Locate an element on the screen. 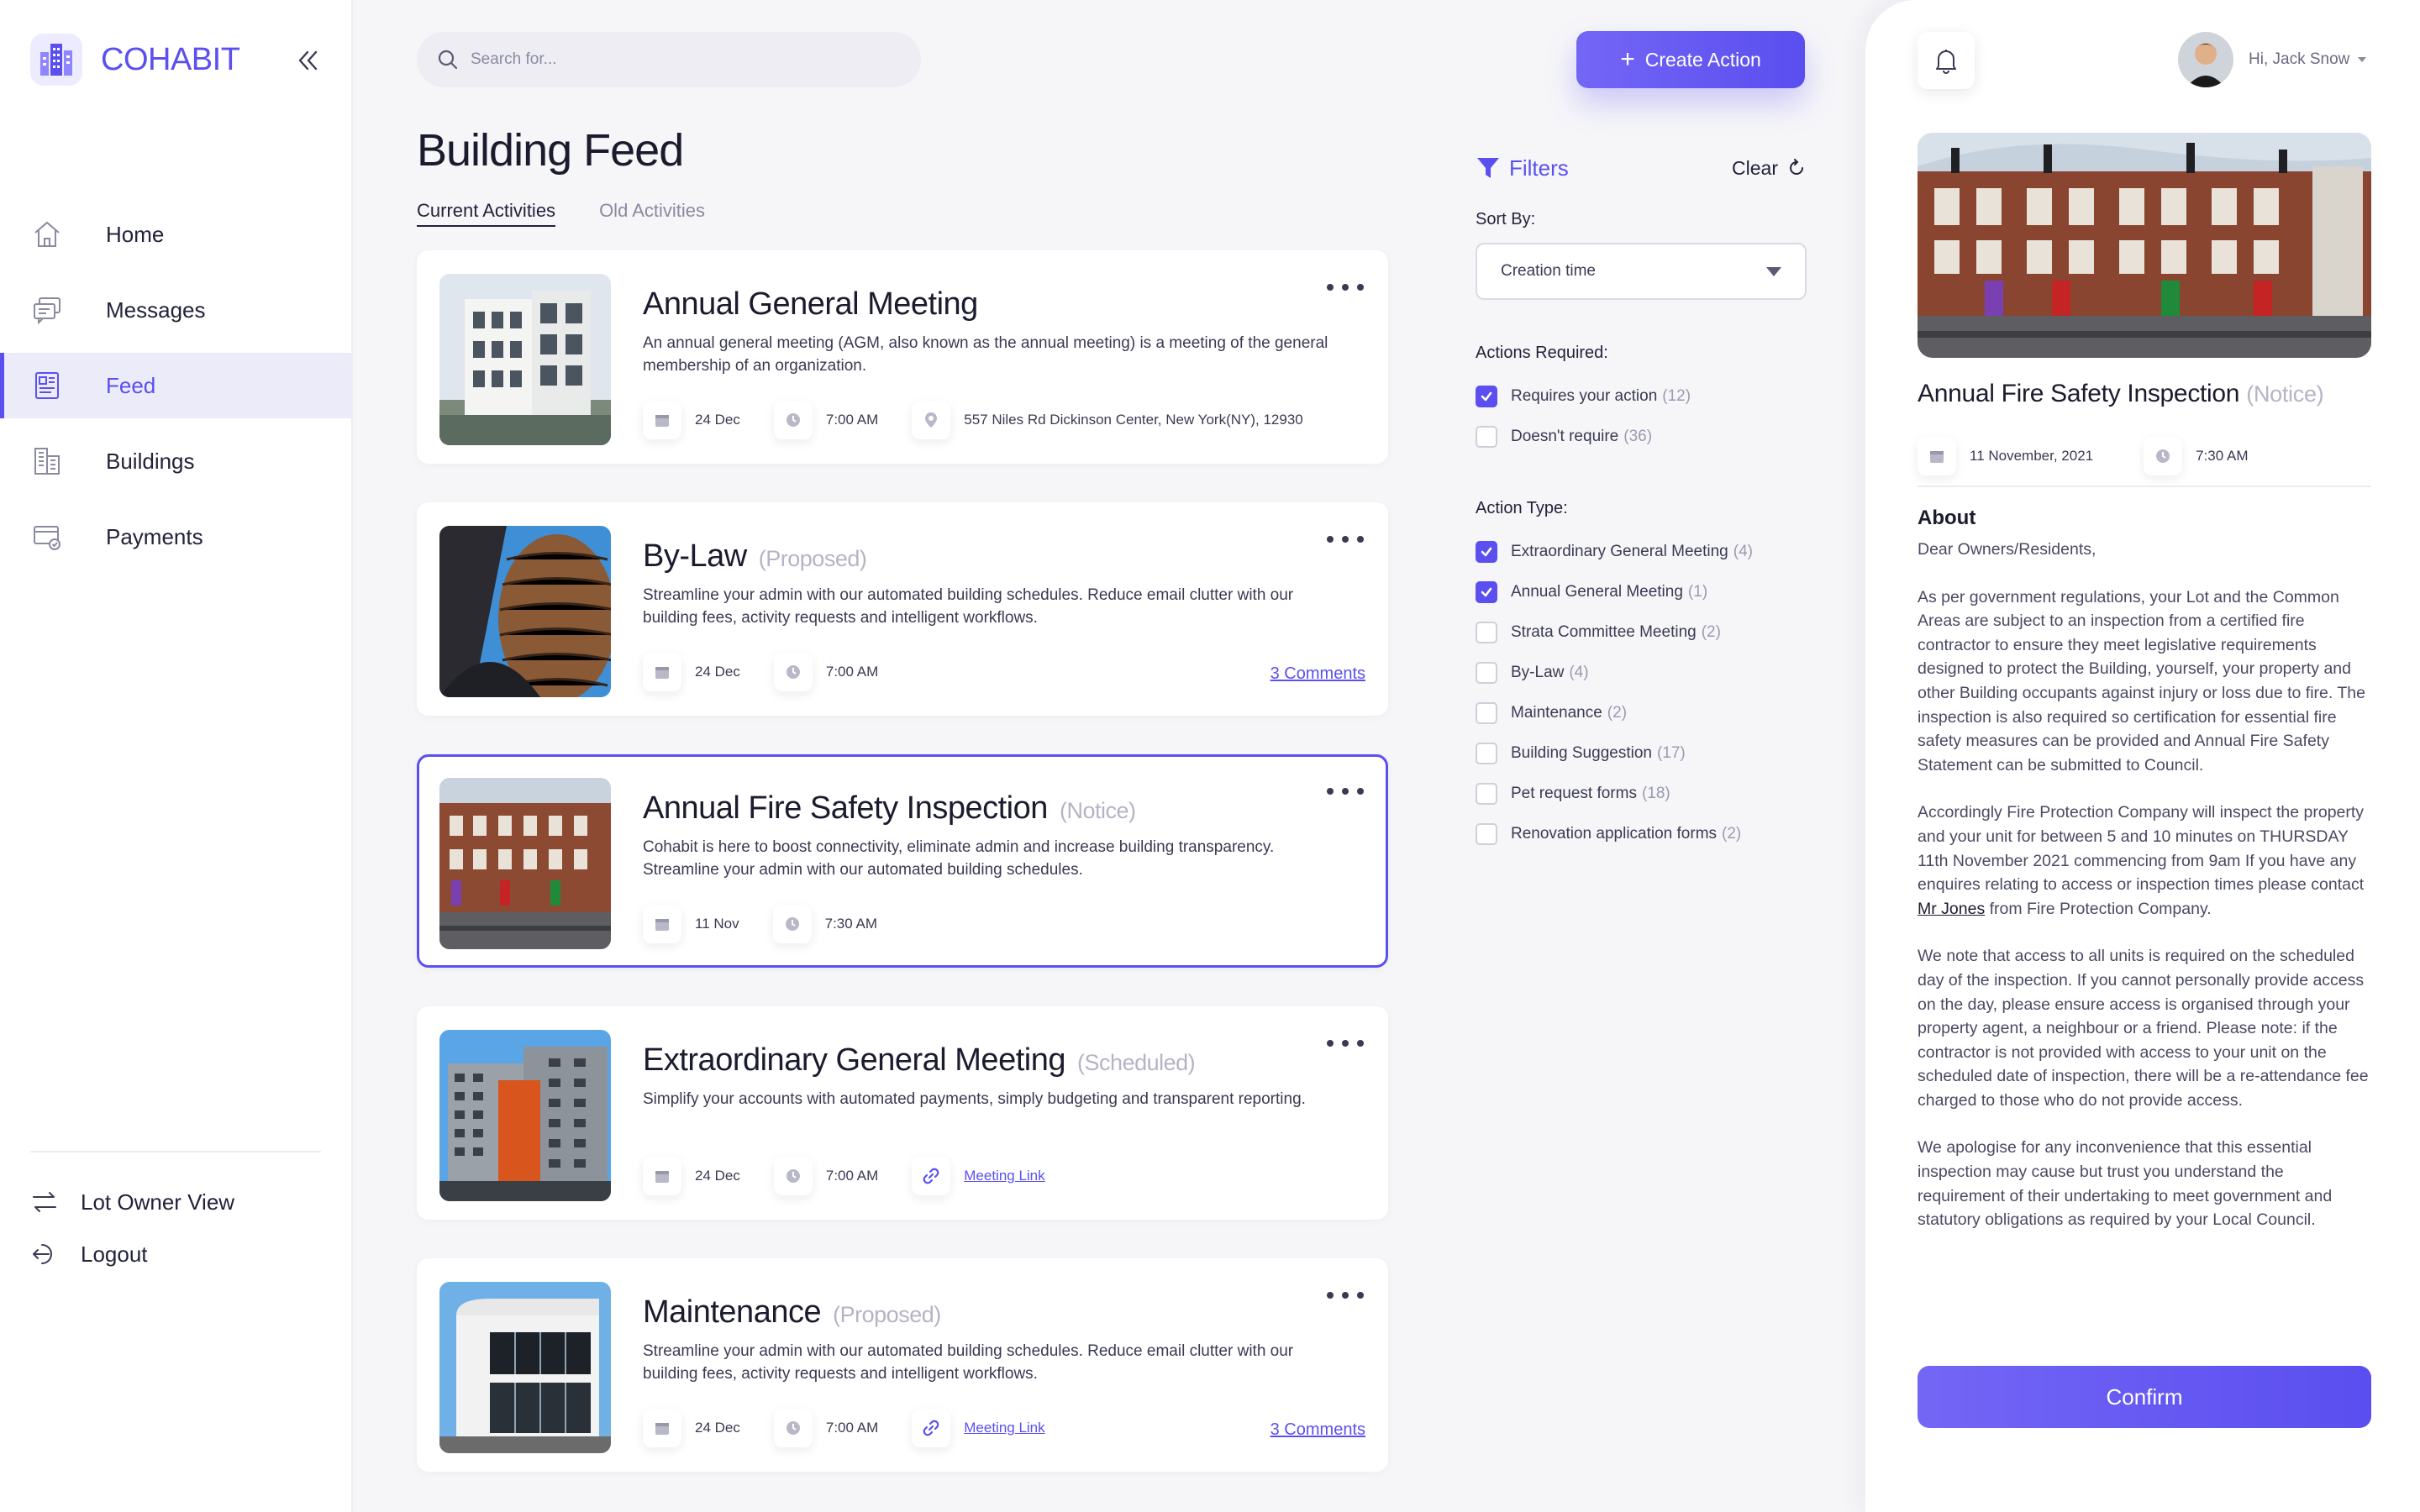 This screenshot has width=2420, height=1512. tab-current-activities: Current Activities is located at coordinates (486, 213).